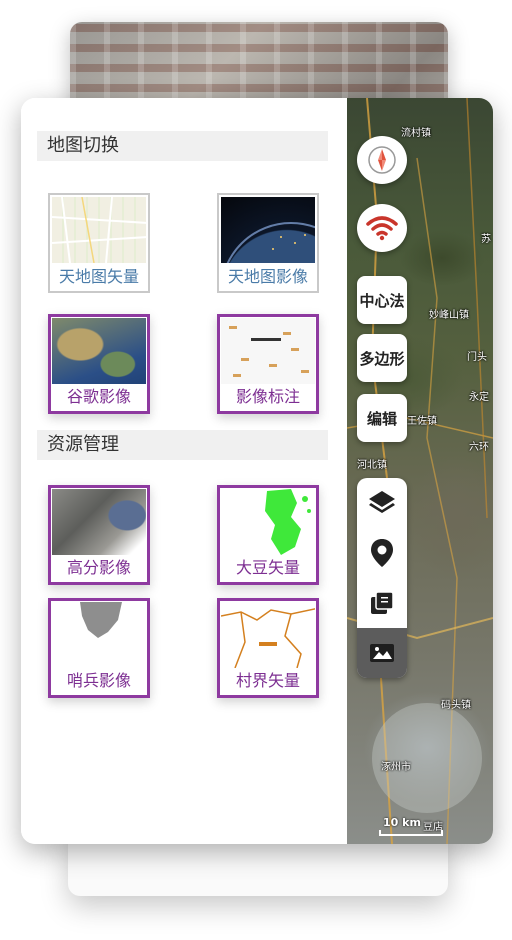 The height and width of the screenshot is (940, 512). Describe the element at coordinates (479, 397) in the screenshot. I see `map-label: 永定` at that location.